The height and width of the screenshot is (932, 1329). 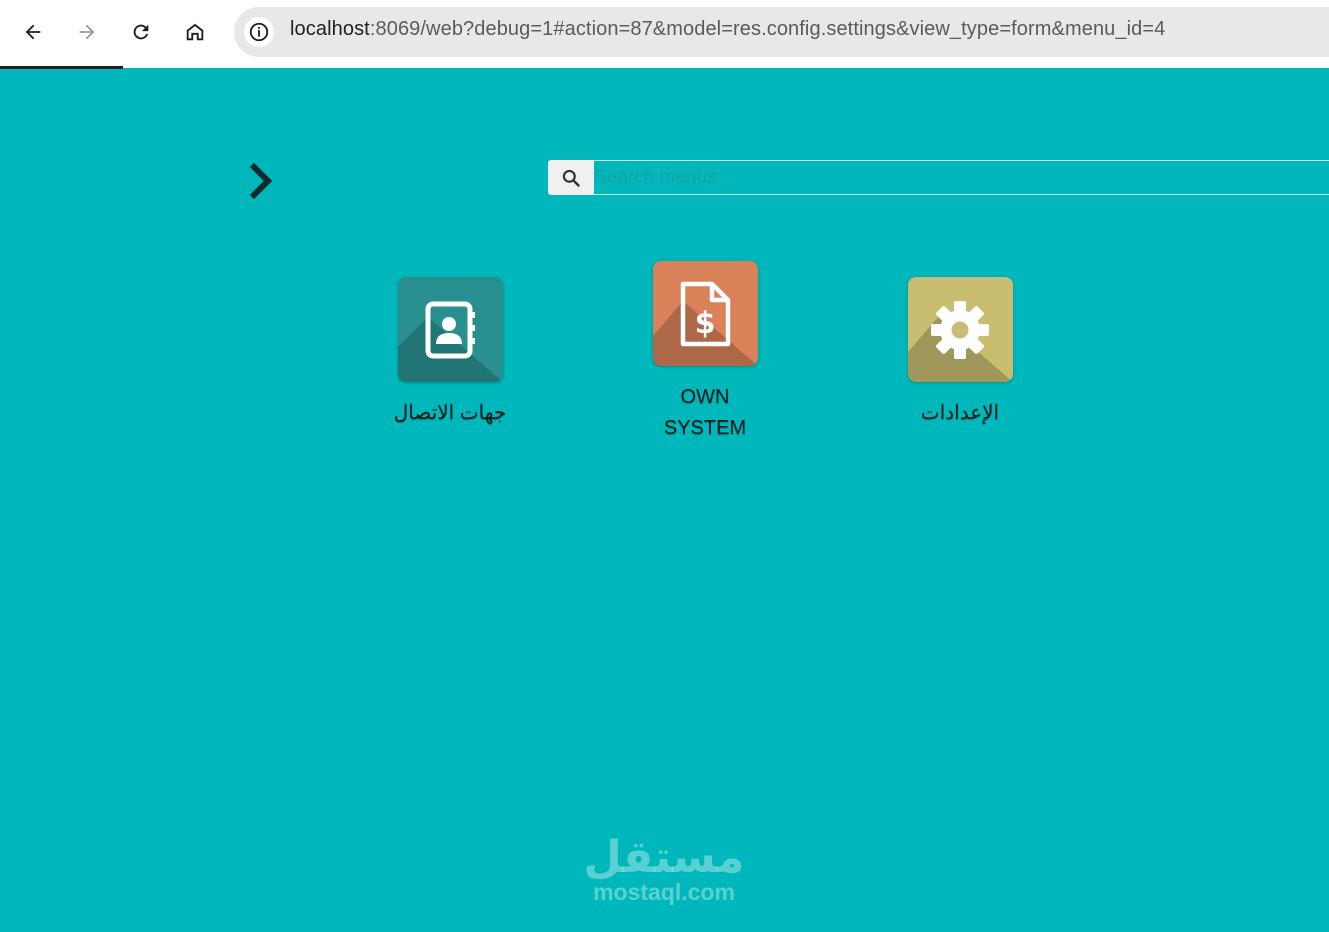 I want to click on info-icon, so click(x=259, y=32).